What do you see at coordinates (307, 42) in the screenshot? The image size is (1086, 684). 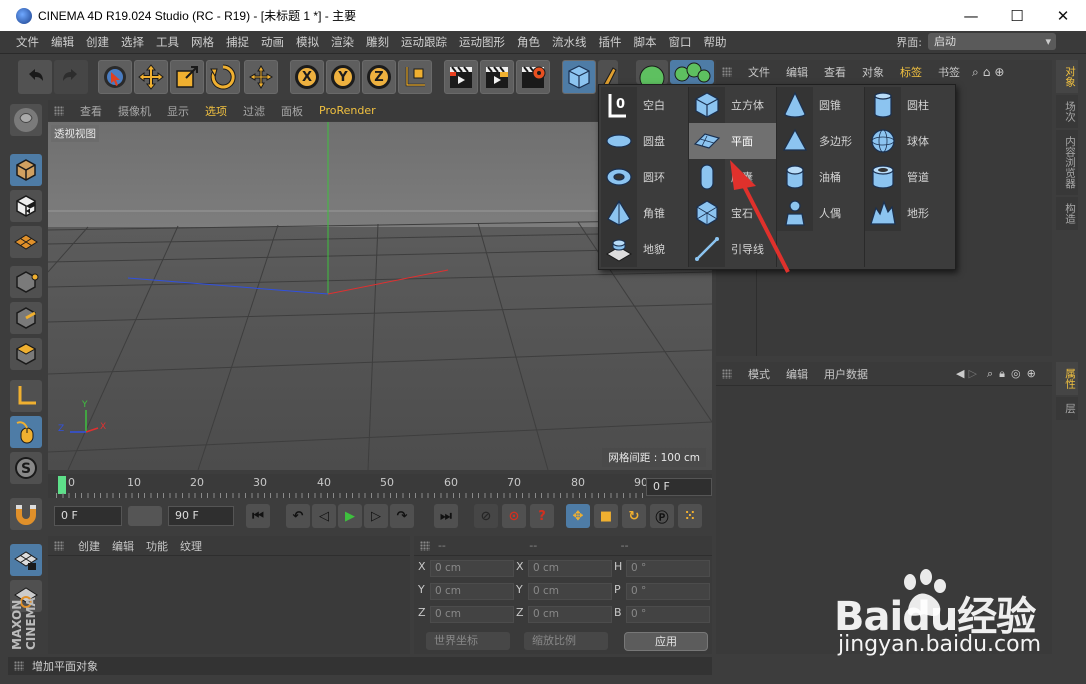 I see `menu-simulate: 模拟` at bounding box center [307, 42].